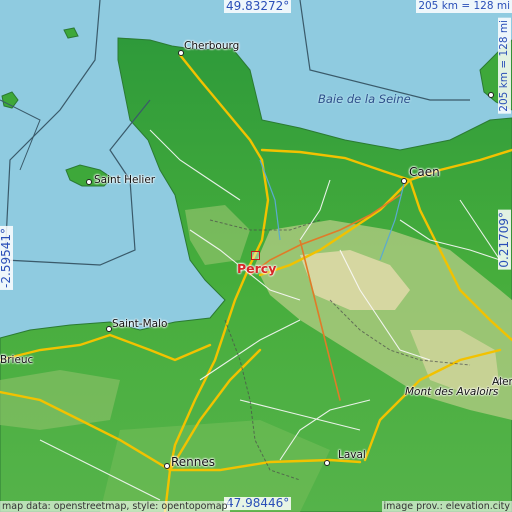 This screenshot has width=512, height=512. I want to click on upland-brittany, so click(60, 400).